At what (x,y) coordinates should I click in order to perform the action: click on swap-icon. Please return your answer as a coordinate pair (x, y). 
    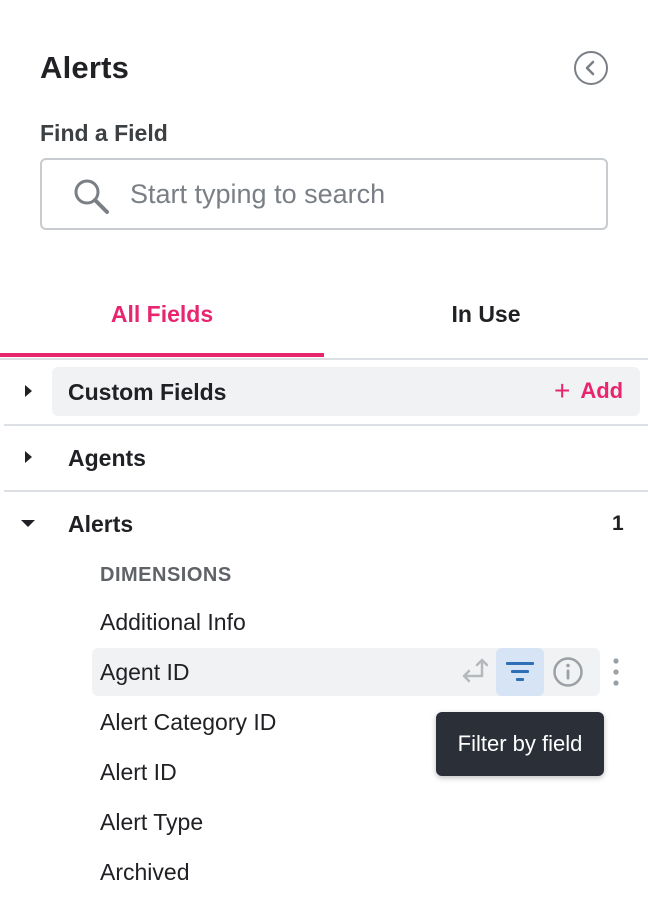
    Looking at the image, I should click on (472, 672).